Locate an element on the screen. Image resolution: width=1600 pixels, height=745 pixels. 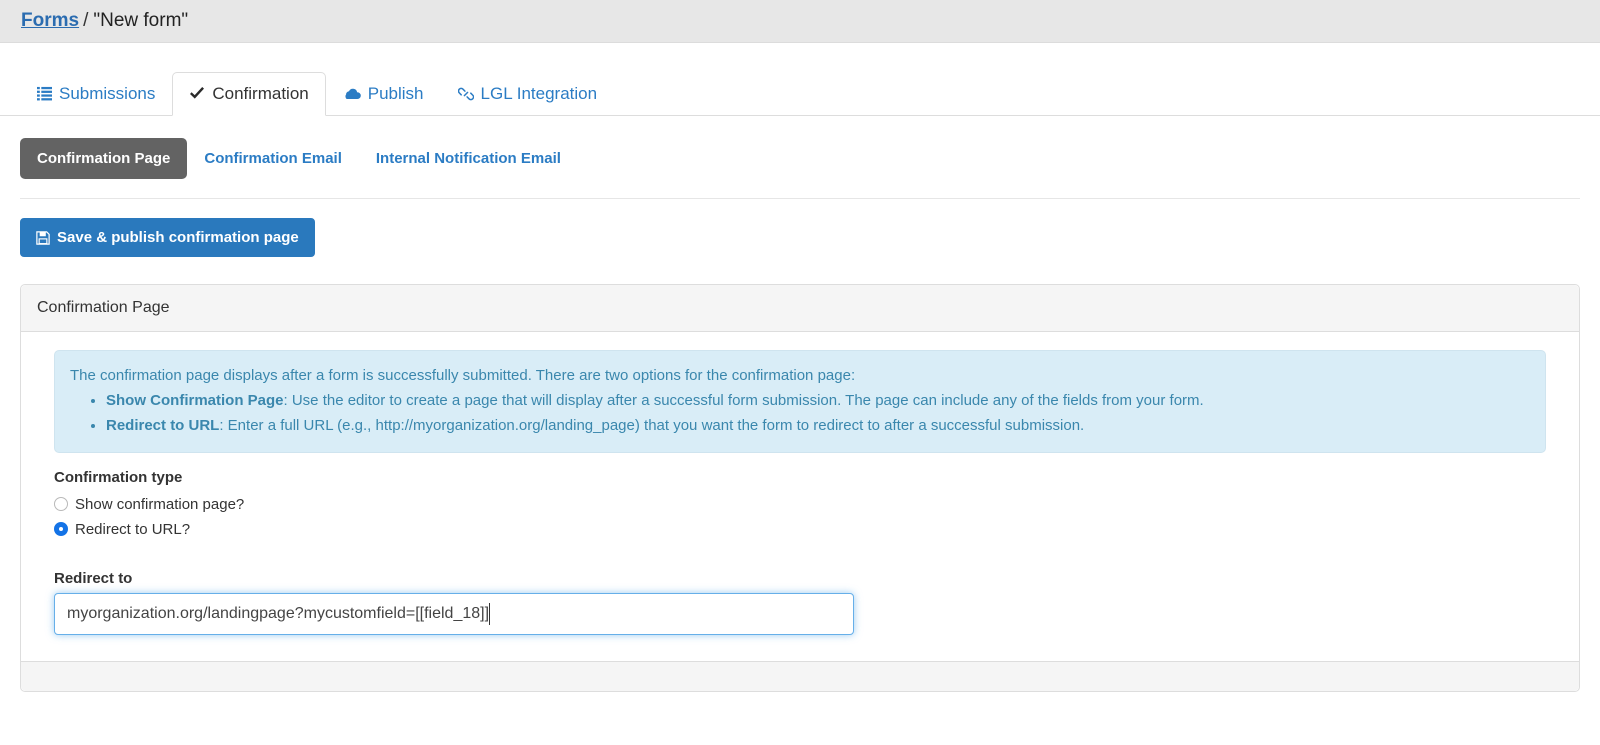
tab-label: LGL Integration is located at coordinates (539, 93).